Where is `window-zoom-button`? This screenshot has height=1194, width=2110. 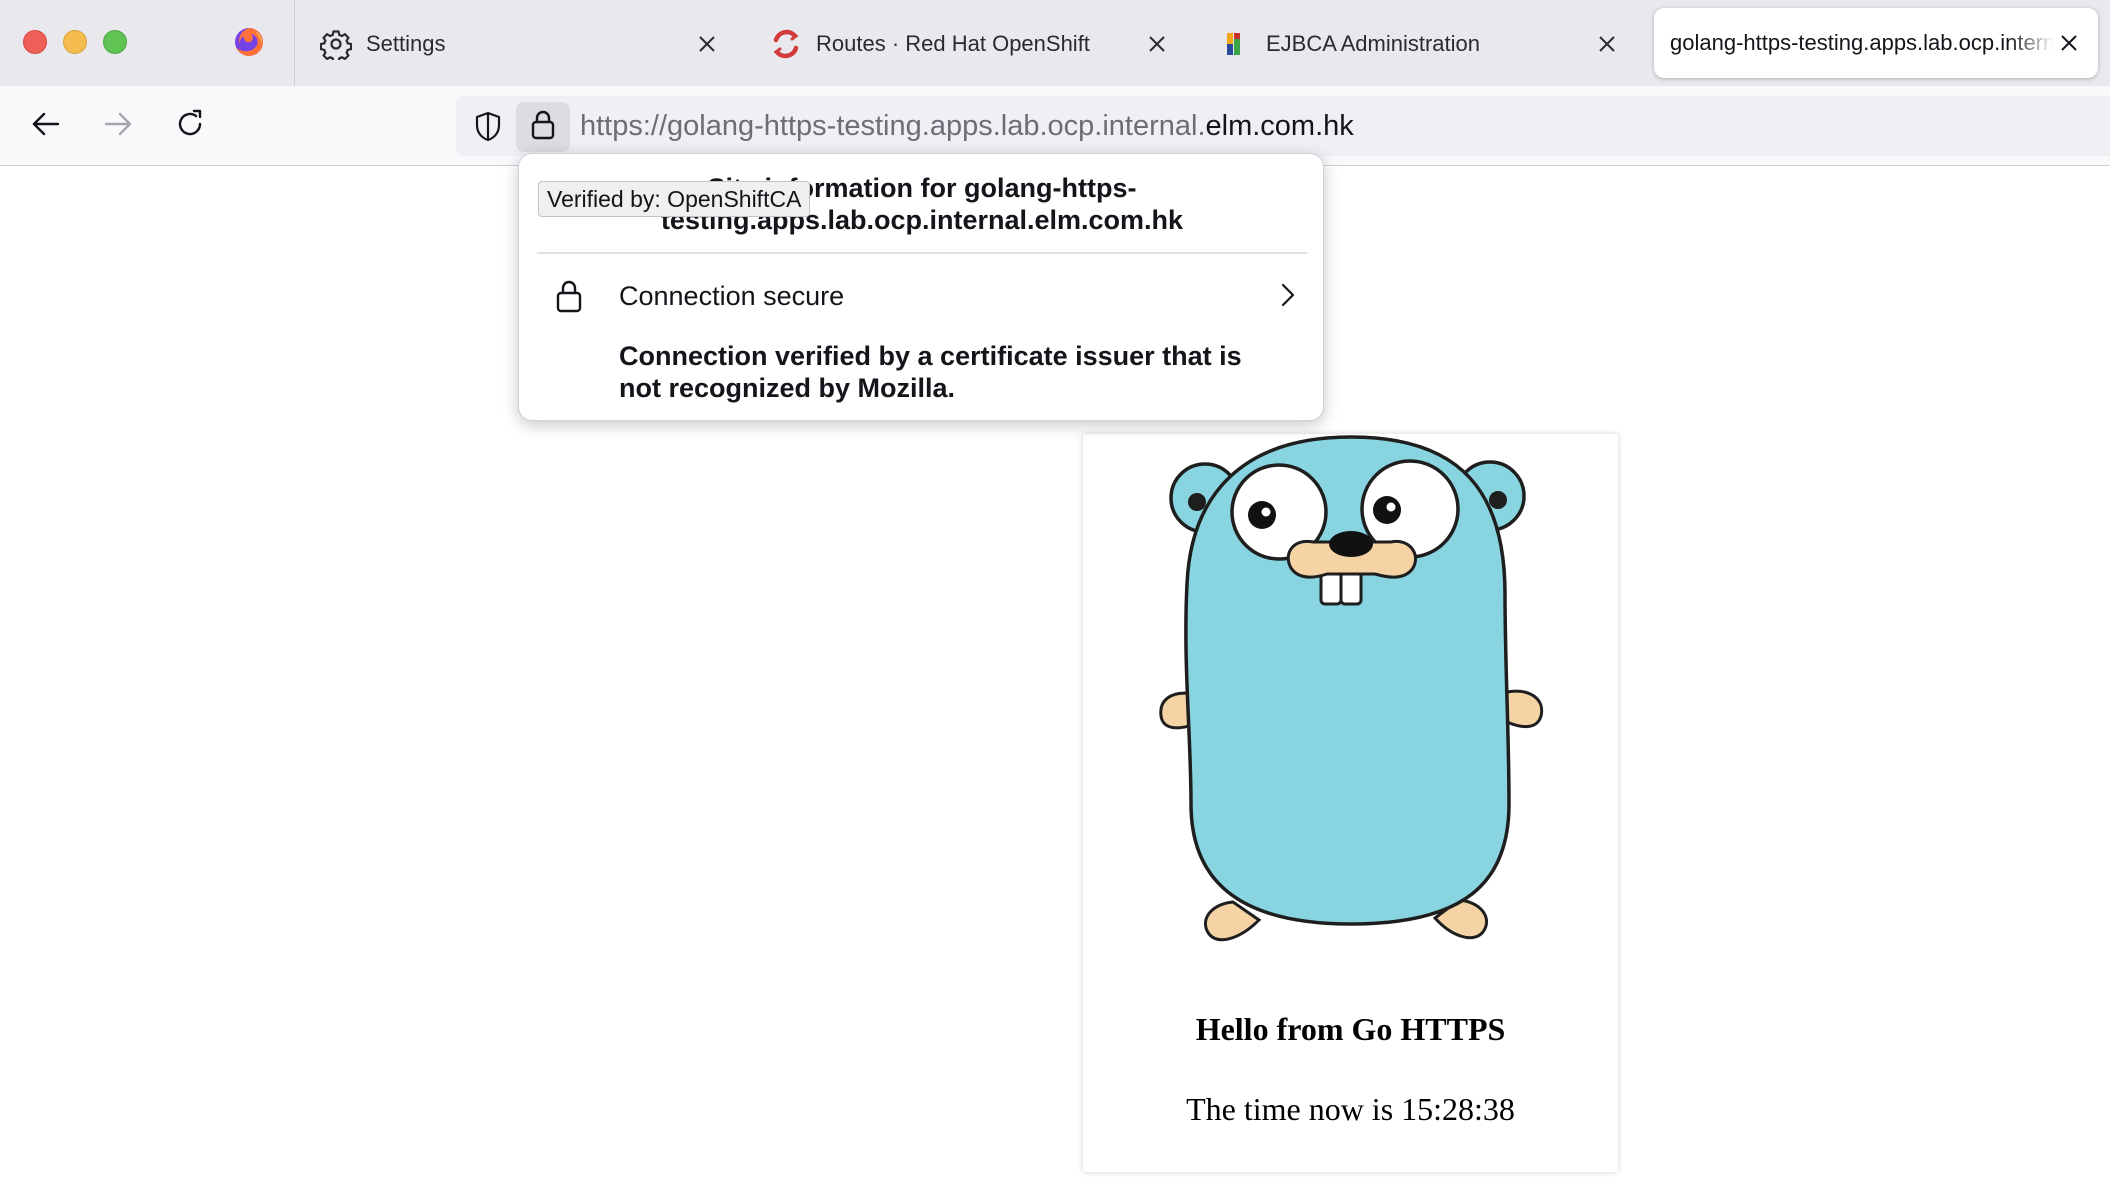 window-zoom-button is located at coordinates (115, 42).